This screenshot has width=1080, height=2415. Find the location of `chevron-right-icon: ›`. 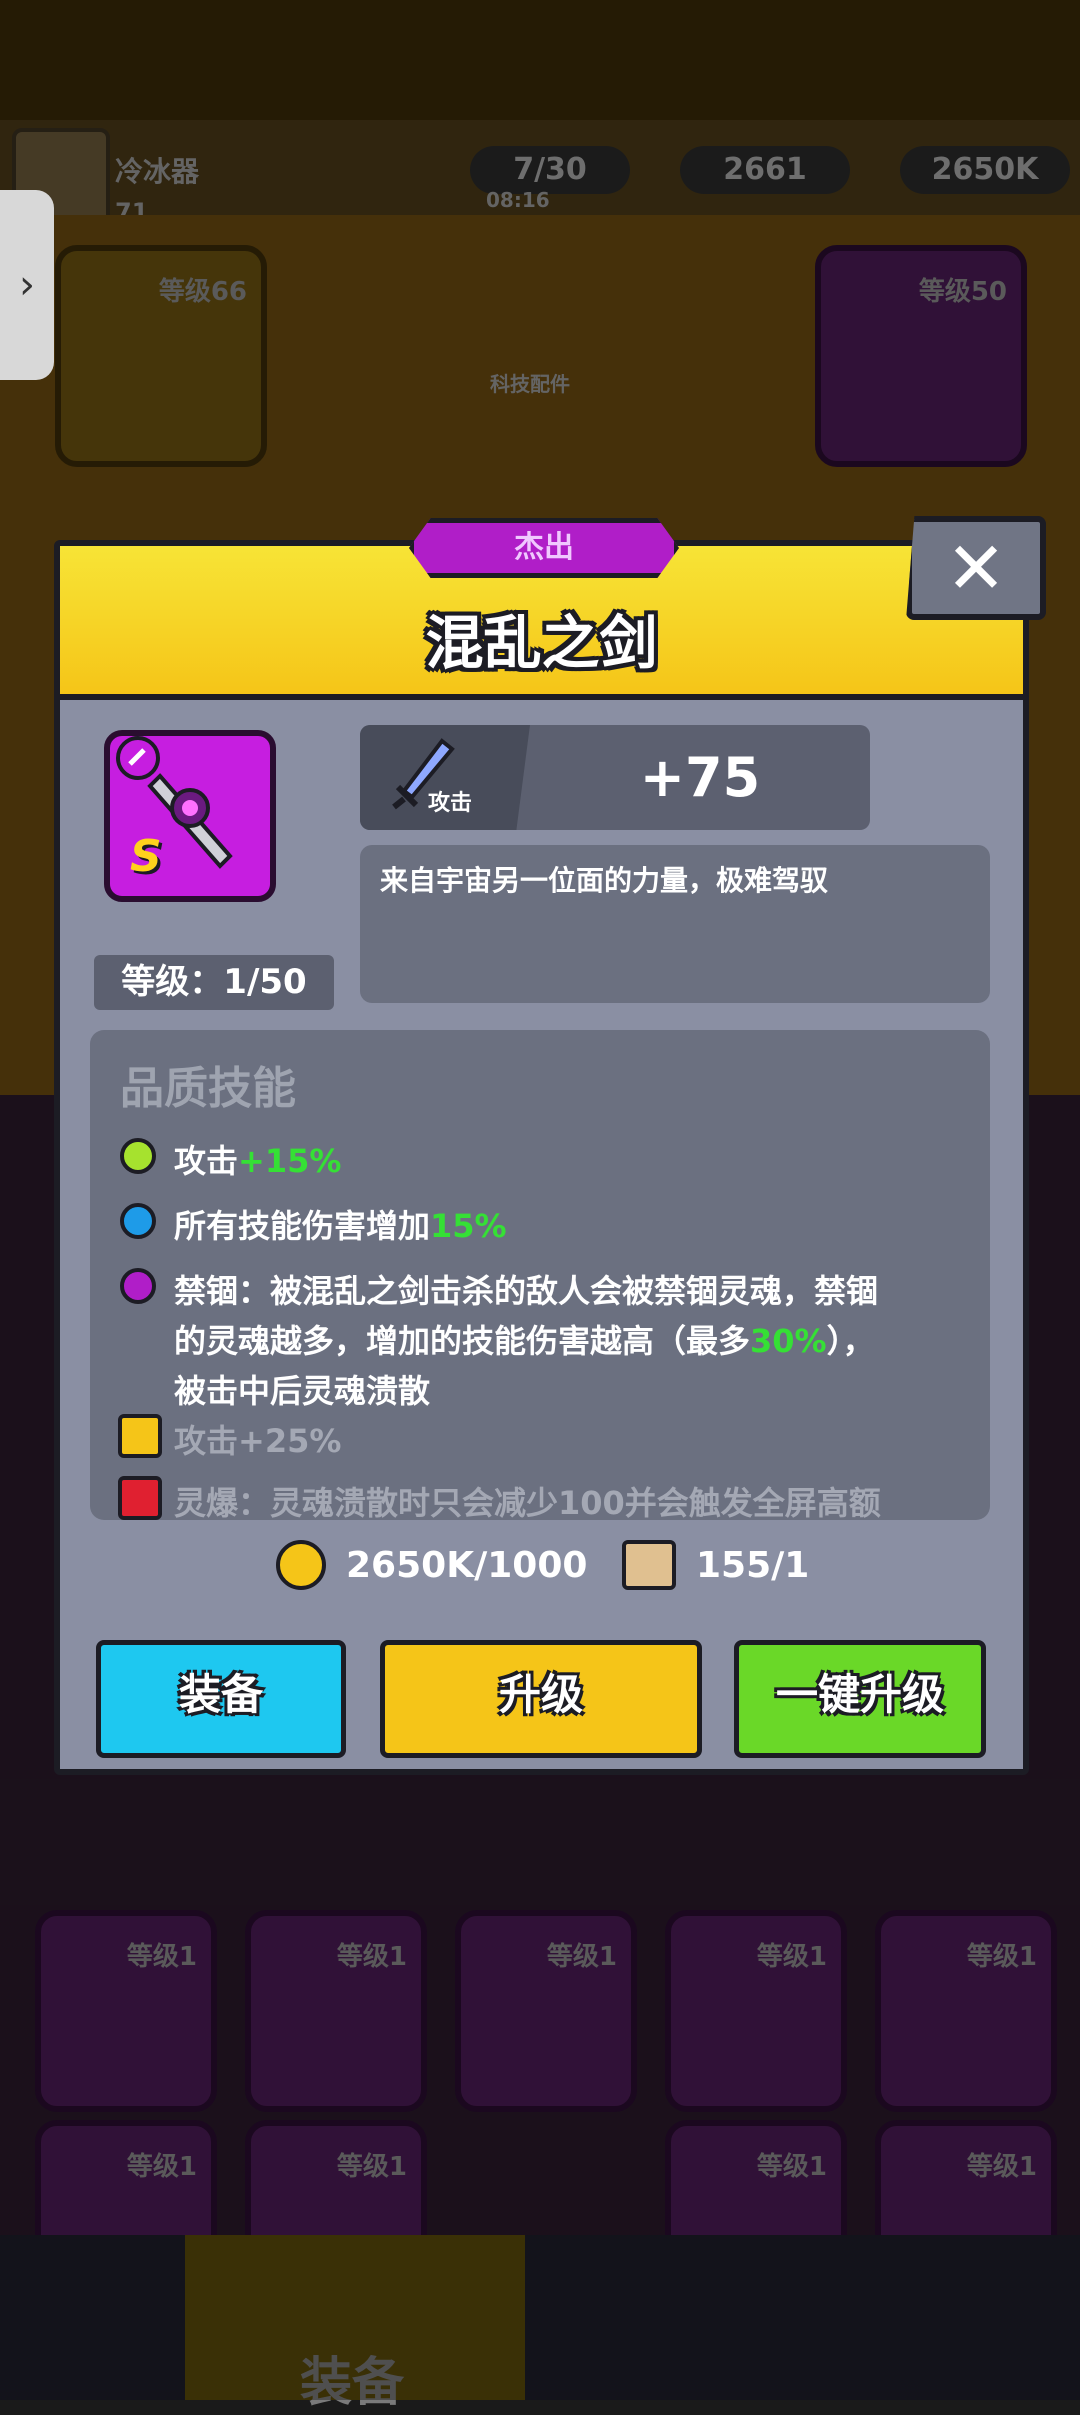

chevron-right-icon: › is located at coordinates (27, 285).